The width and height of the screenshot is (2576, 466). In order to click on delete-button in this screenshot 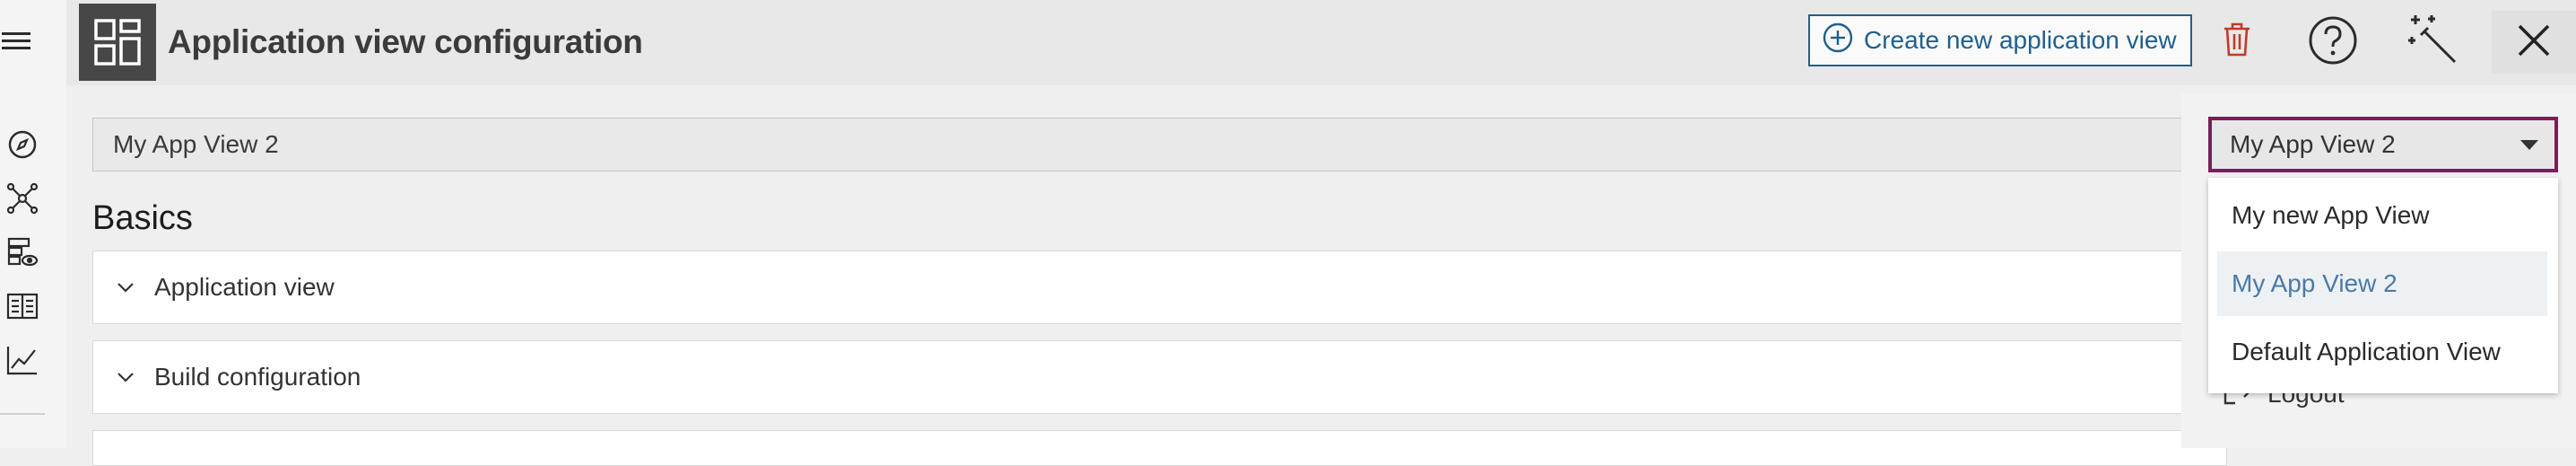, I will do `click(2237, 41)`.